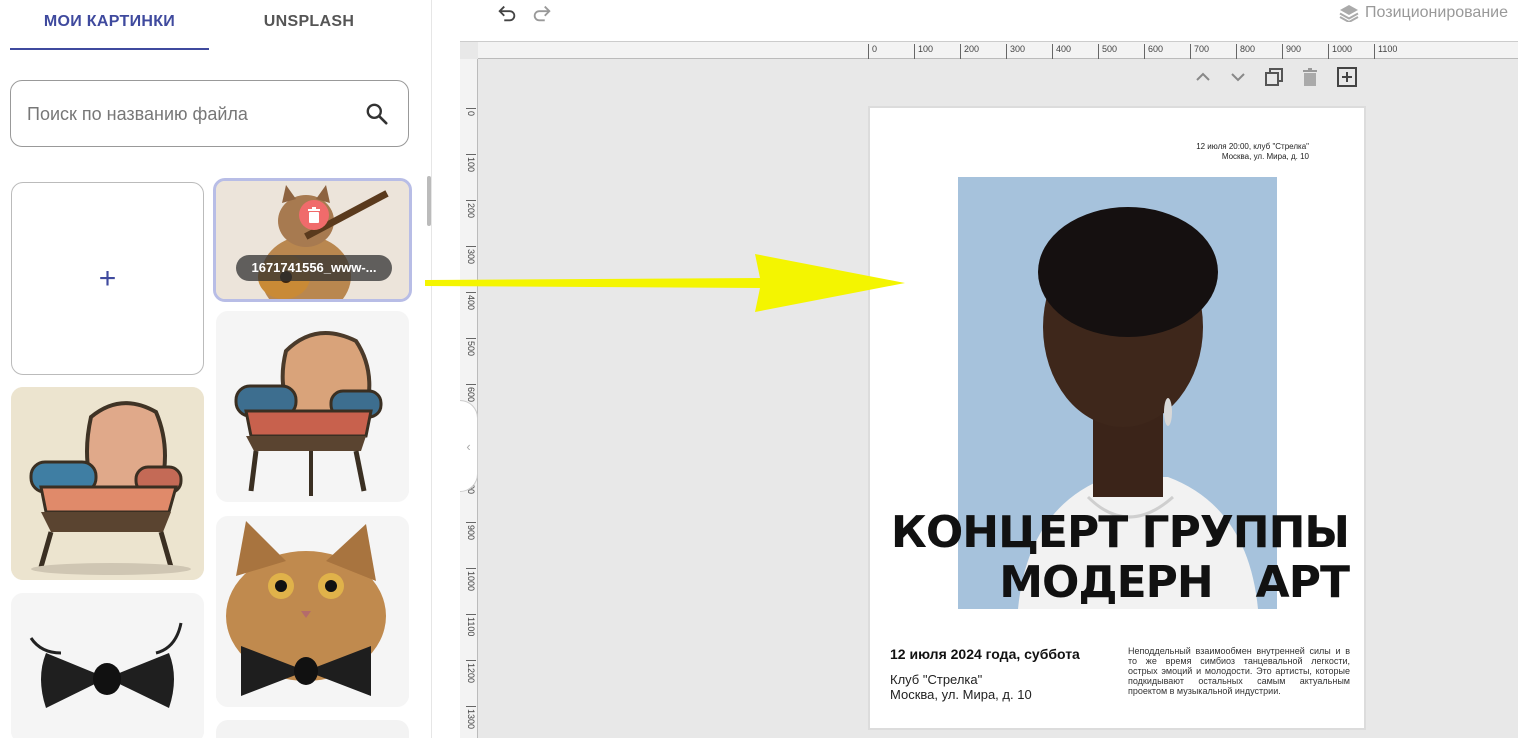  Describe the element at coordinates (446, 369) in the screenshot. I see `panel-gutter` at that location.